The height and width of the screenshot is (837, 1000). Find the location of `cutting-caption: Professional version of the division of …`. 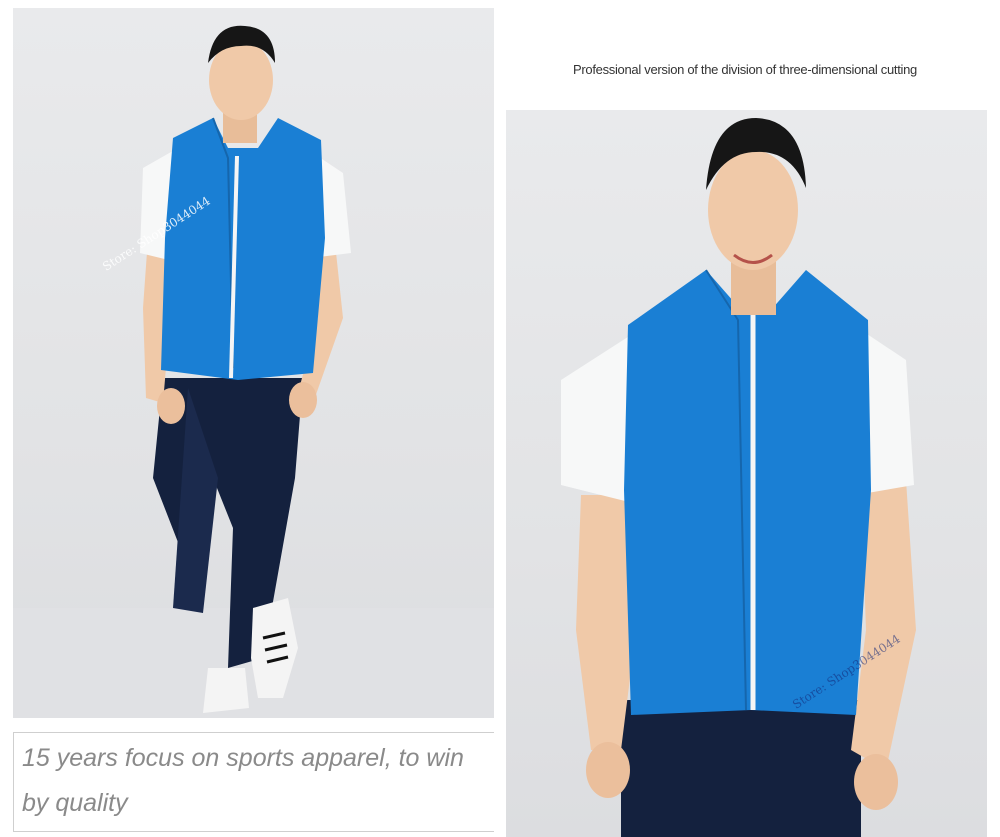

cutting-caption: Professional version of the division of … is located at coordinates (745, 69).